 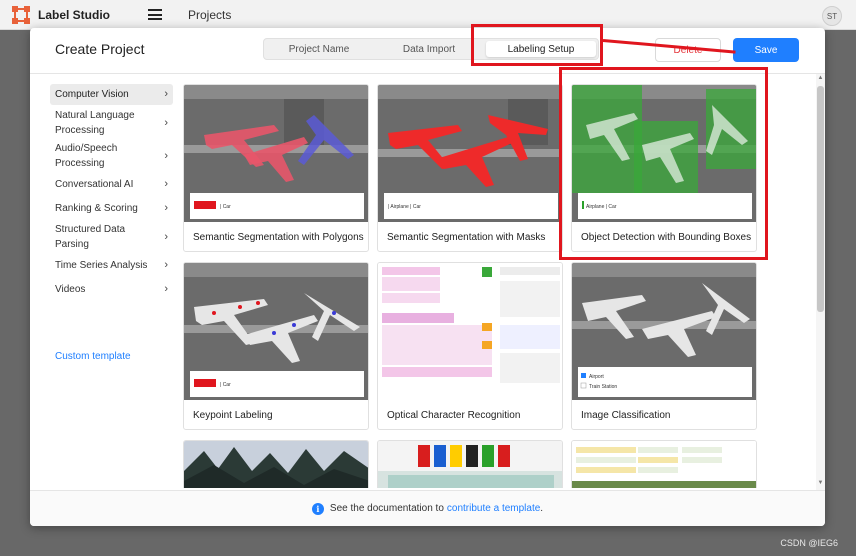 I want to click on breadcrumb: Projects, so click(x=209, y=15).